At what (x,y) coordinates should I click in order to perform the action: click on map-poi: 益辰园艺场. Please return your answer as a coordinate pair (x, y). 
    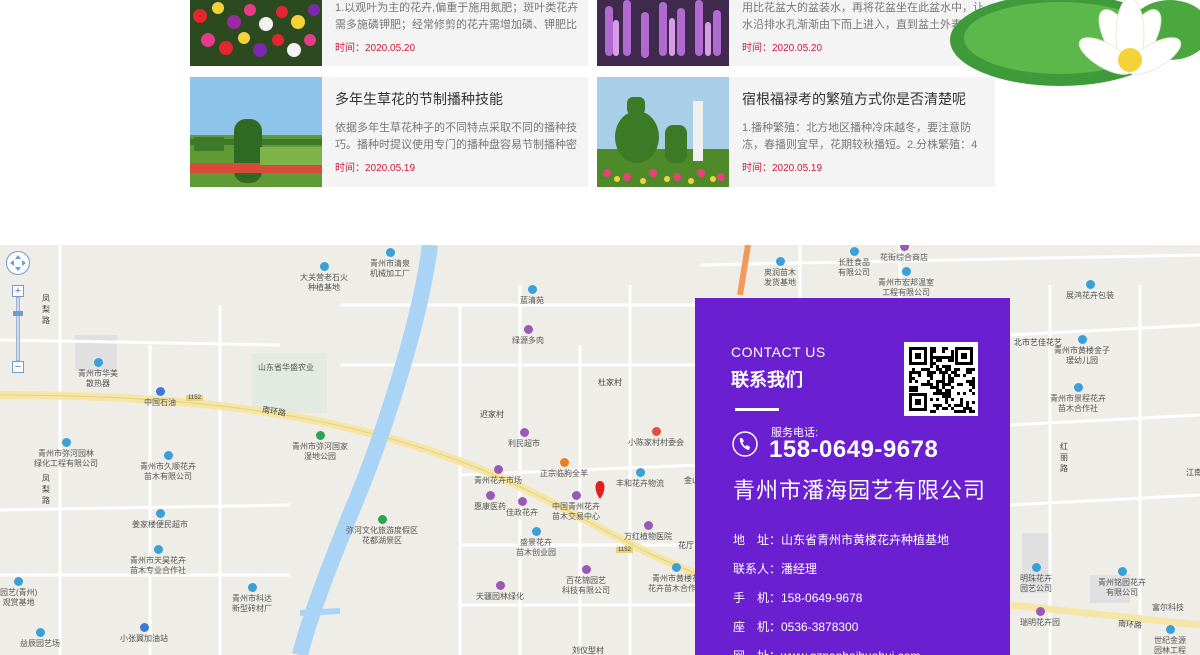
    Looking at the image, I should click on (40, 638).